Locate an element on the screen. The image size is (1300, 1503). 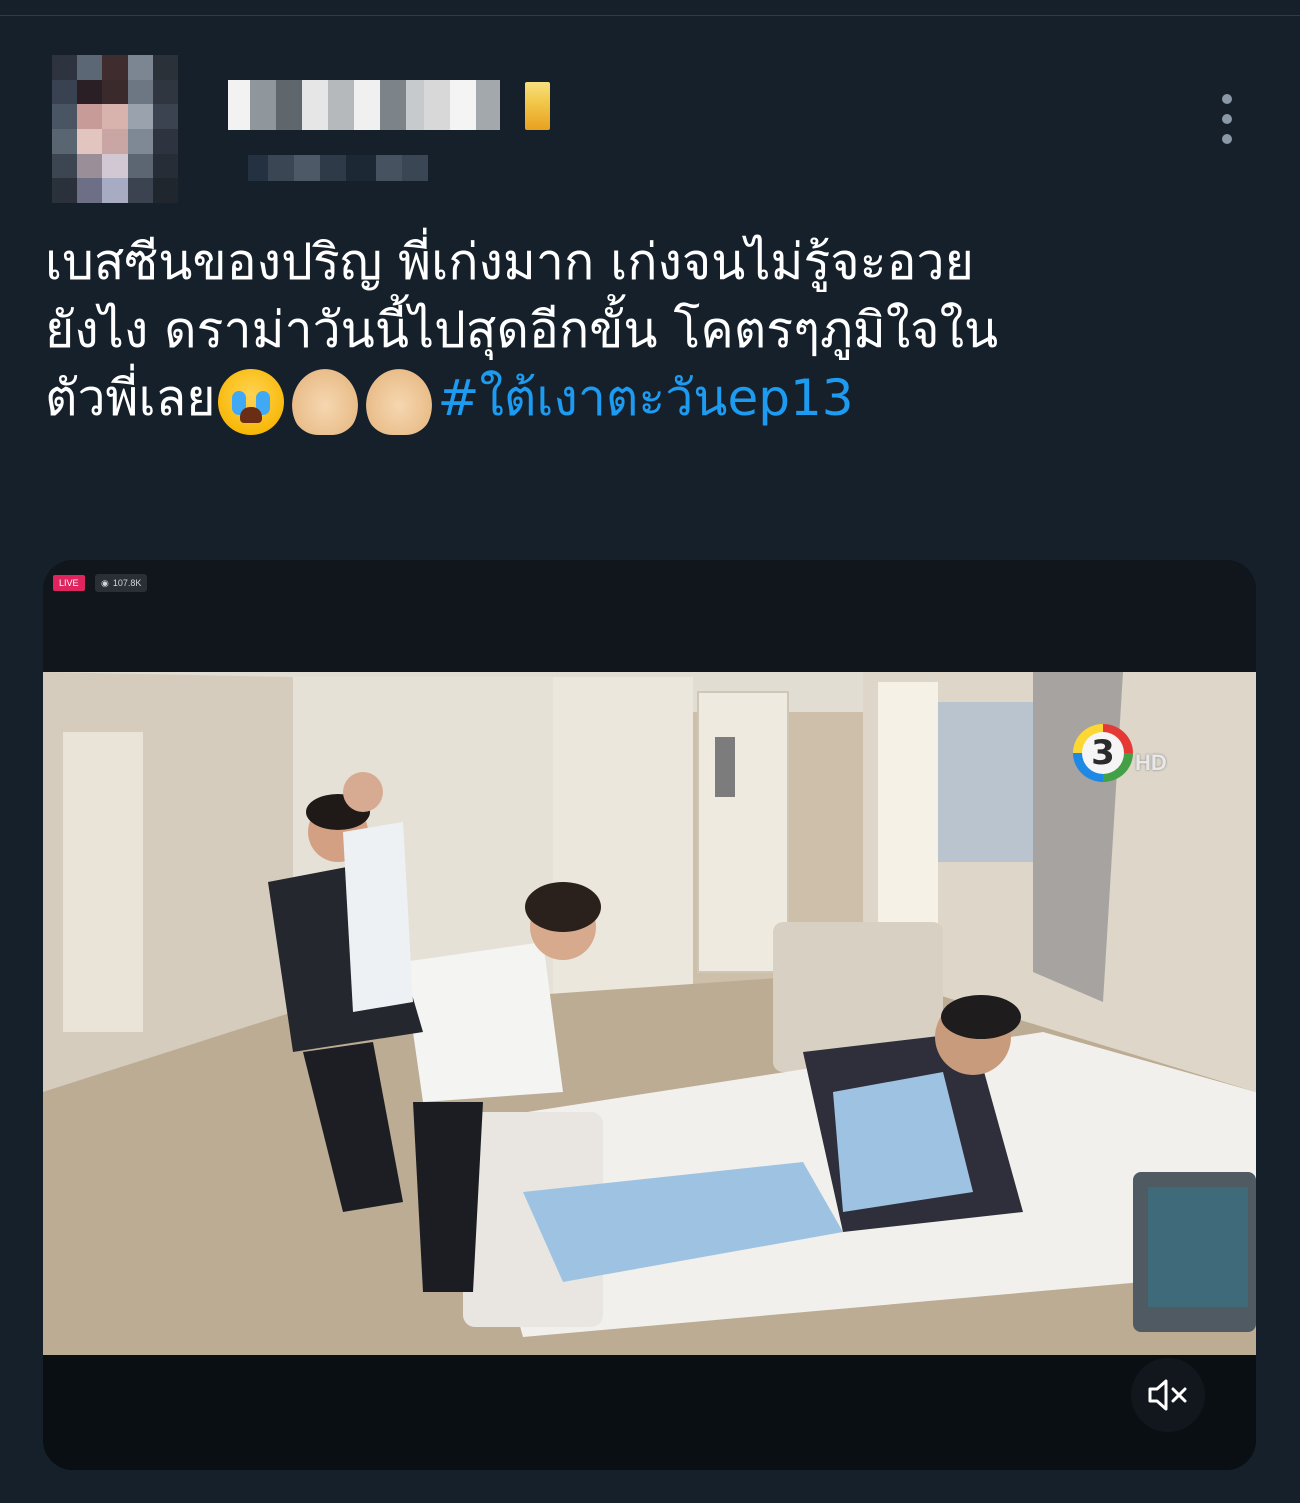
channel-3-logo: 3 is located at coordinates (1103, 753).